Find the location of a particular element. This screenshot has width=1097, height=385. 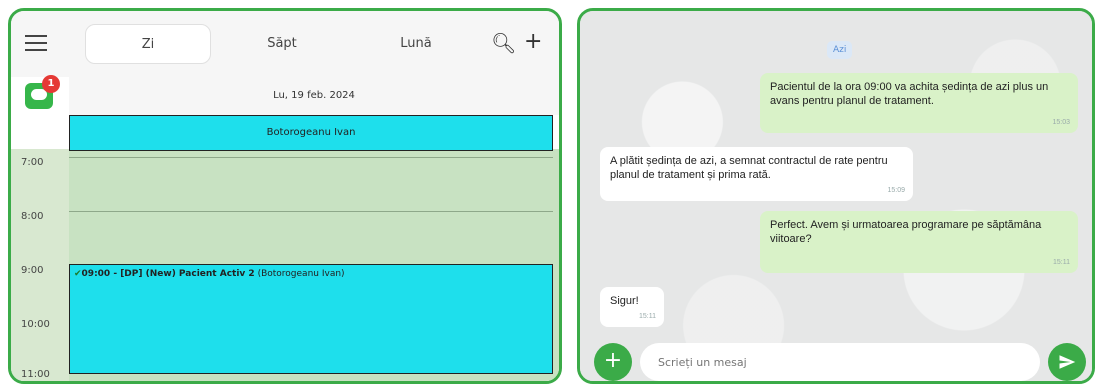

event-title: 09:00 - [DP] (New) Pacient Activ 2 is located at coordinates (168, 274).